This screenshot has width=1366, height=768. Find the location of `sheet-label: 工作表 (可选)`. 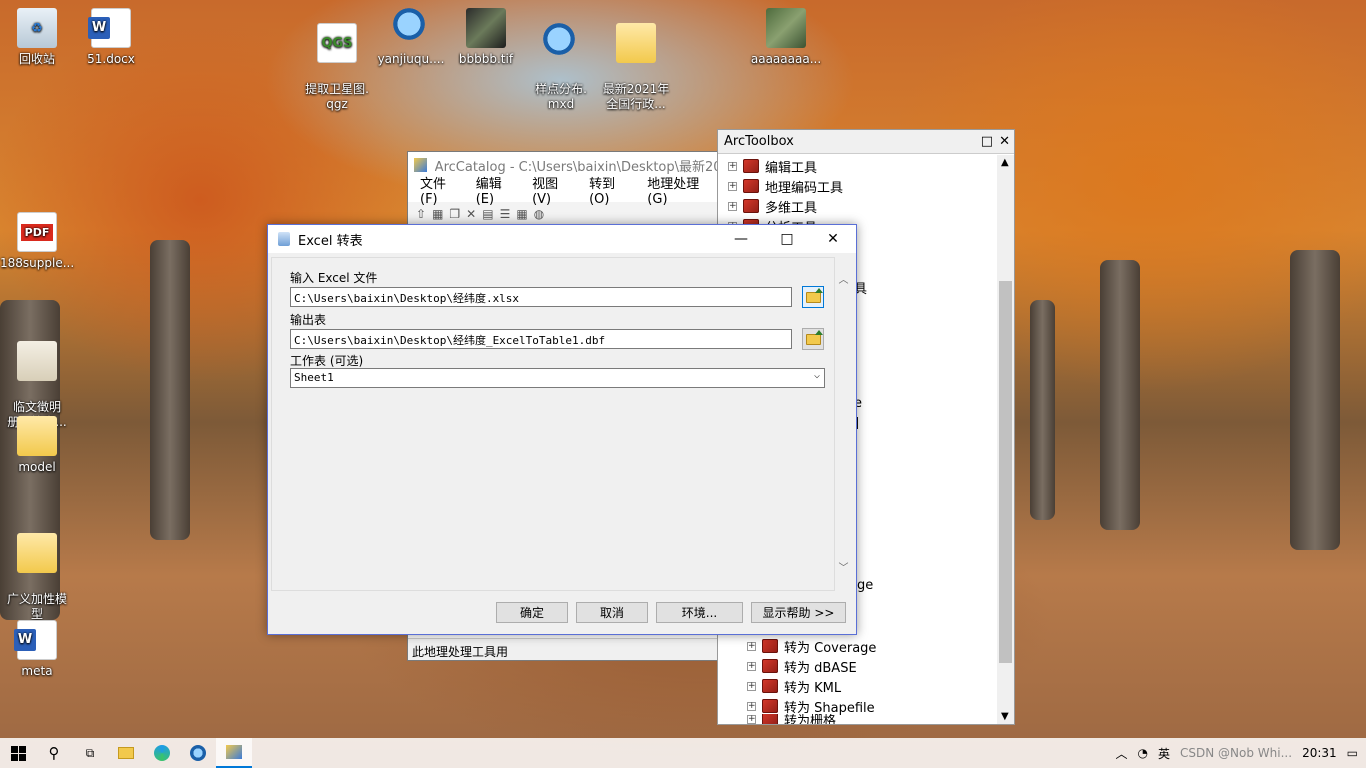

sheet-label: 工作表 (可选) is located at coordinates (327, 361).